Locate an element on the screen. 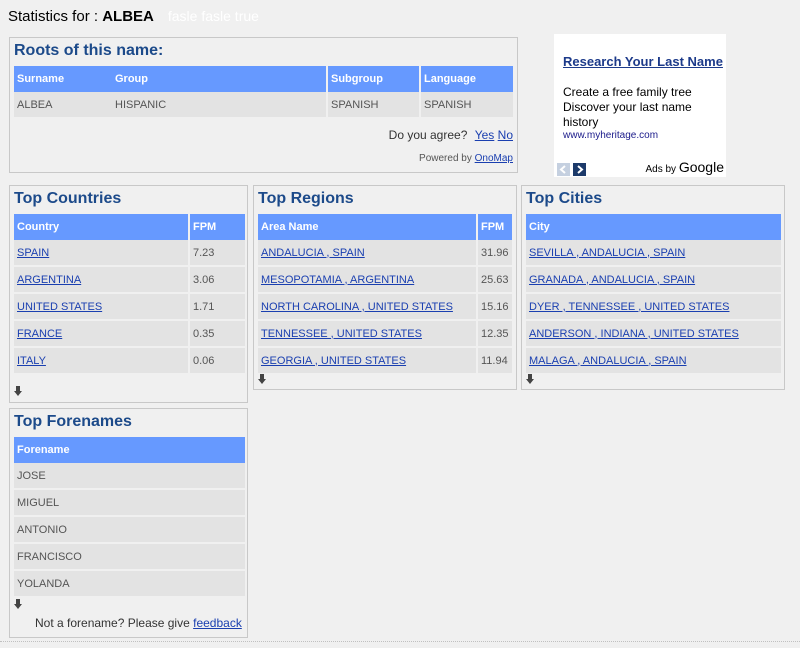 The image size is (800, 648). region-fpm: 12.35 is located at coordinates (494, 334).